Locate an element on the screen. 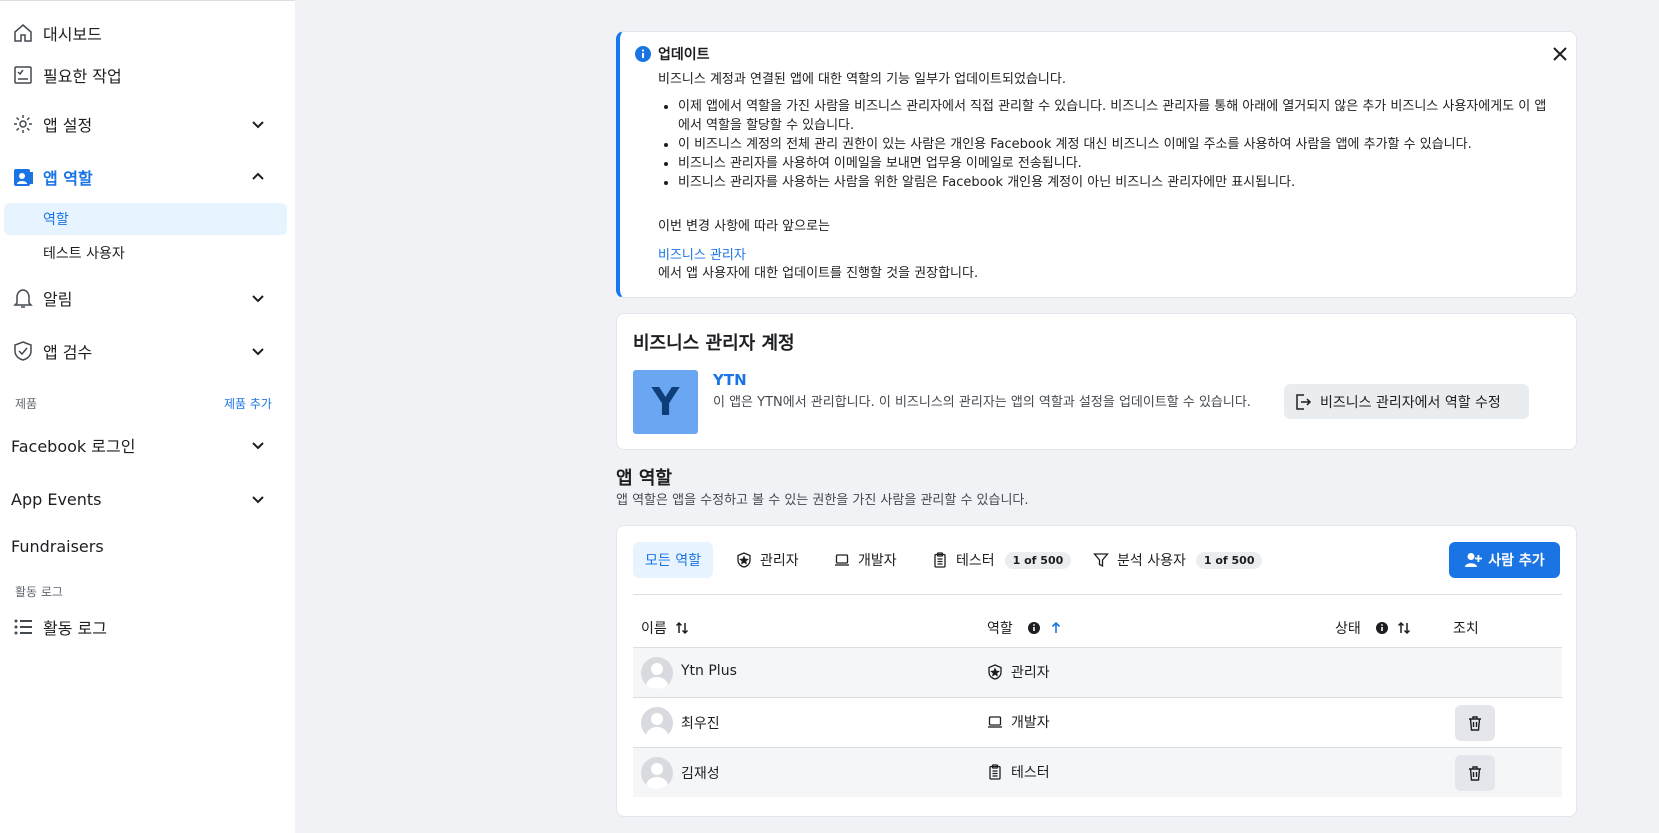 This screenshot has width=1659, height=833. tab-label: 테스터 is located at coordinates (975, 561).